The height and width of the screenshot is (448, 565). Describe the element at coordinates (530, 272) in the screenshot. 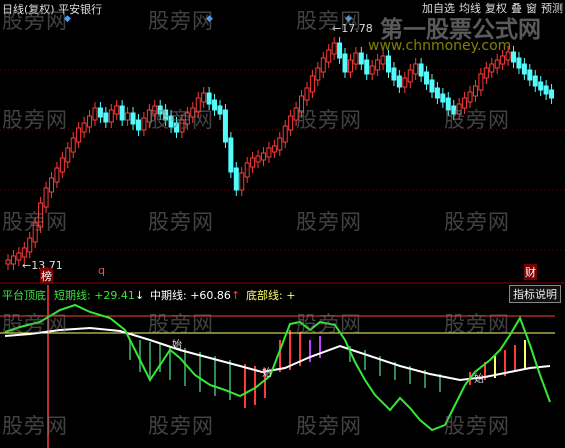

I see `event-marker-cai: 财` at that location.